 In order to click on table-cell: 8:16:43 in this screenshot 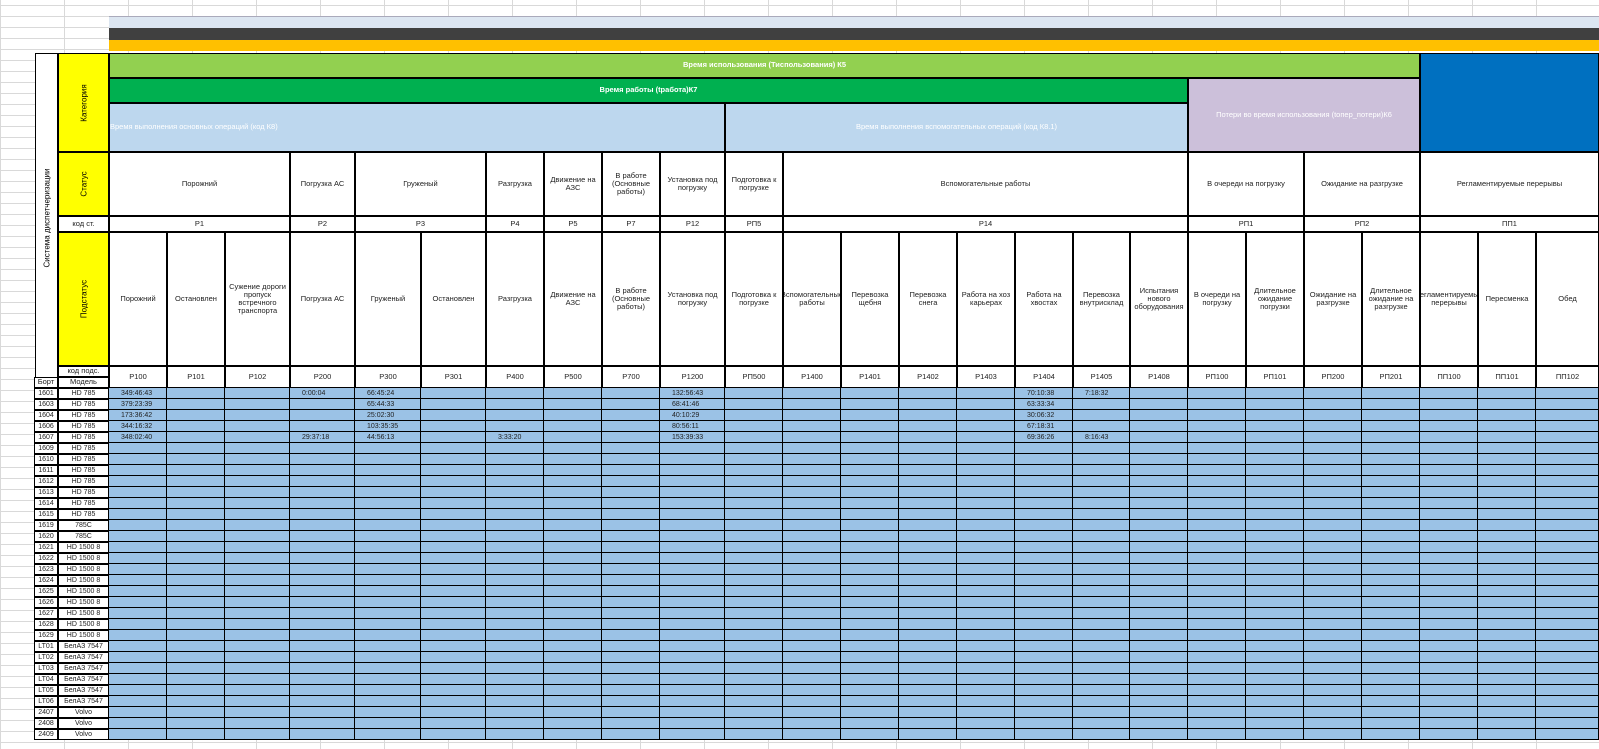, I will do `click(1101, 437)`.